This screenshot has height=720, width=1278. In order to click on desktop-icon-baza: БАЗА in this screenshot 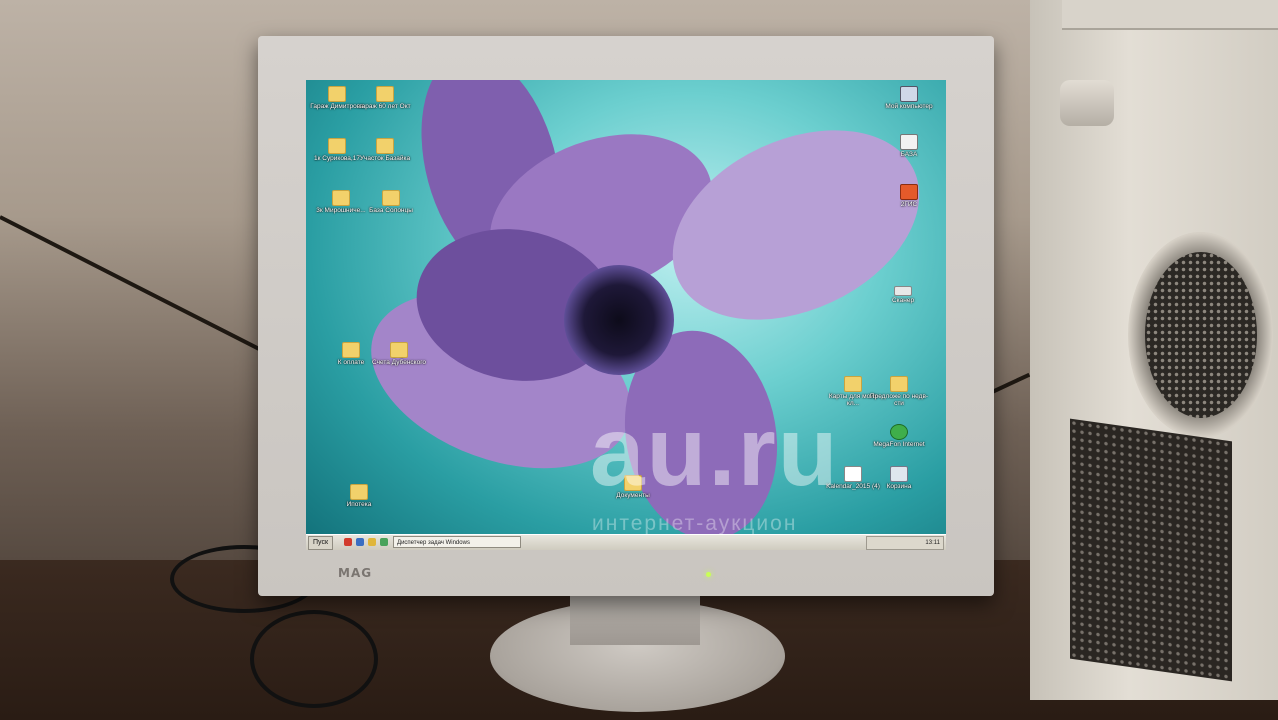, I will do `click(909, 146)`.